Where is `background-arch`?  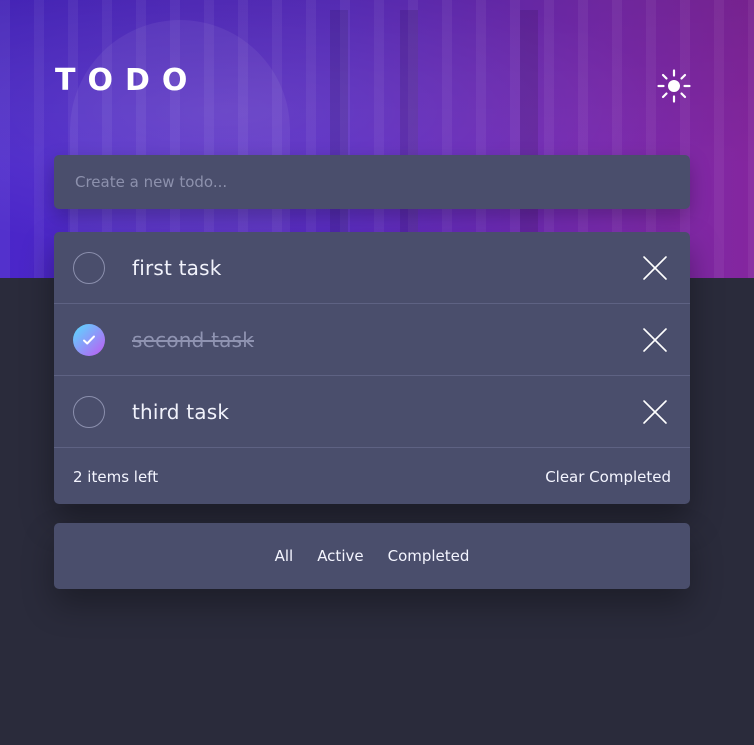
background-arch is located at coordinates (180, 140).